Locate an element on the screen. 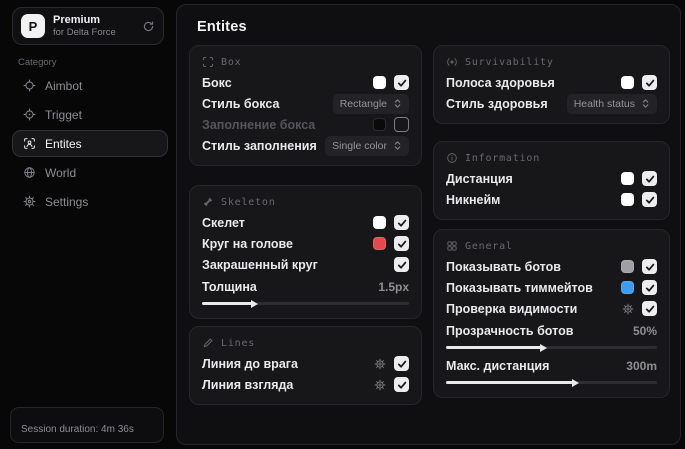 The height and width of the screenshot is (449, 685). sidebar-item-entites: Entites is located at coordinates (90, 143).